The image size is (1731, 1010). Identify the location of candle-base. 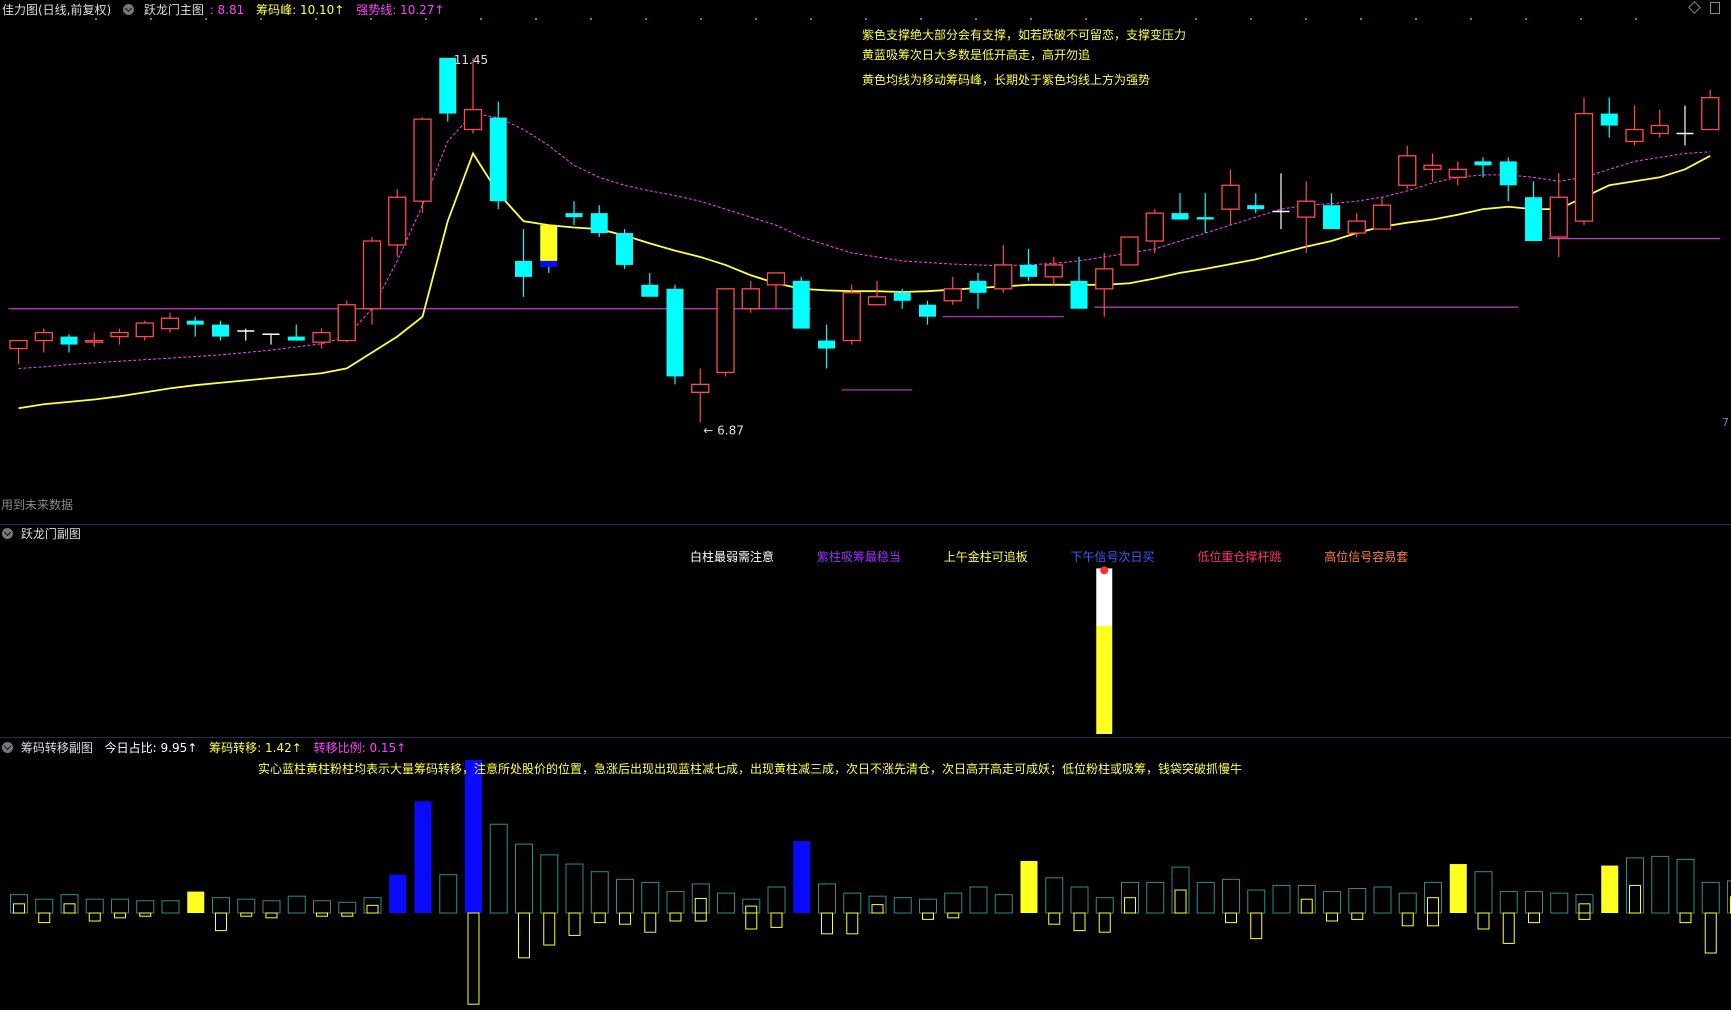
(549, 263).